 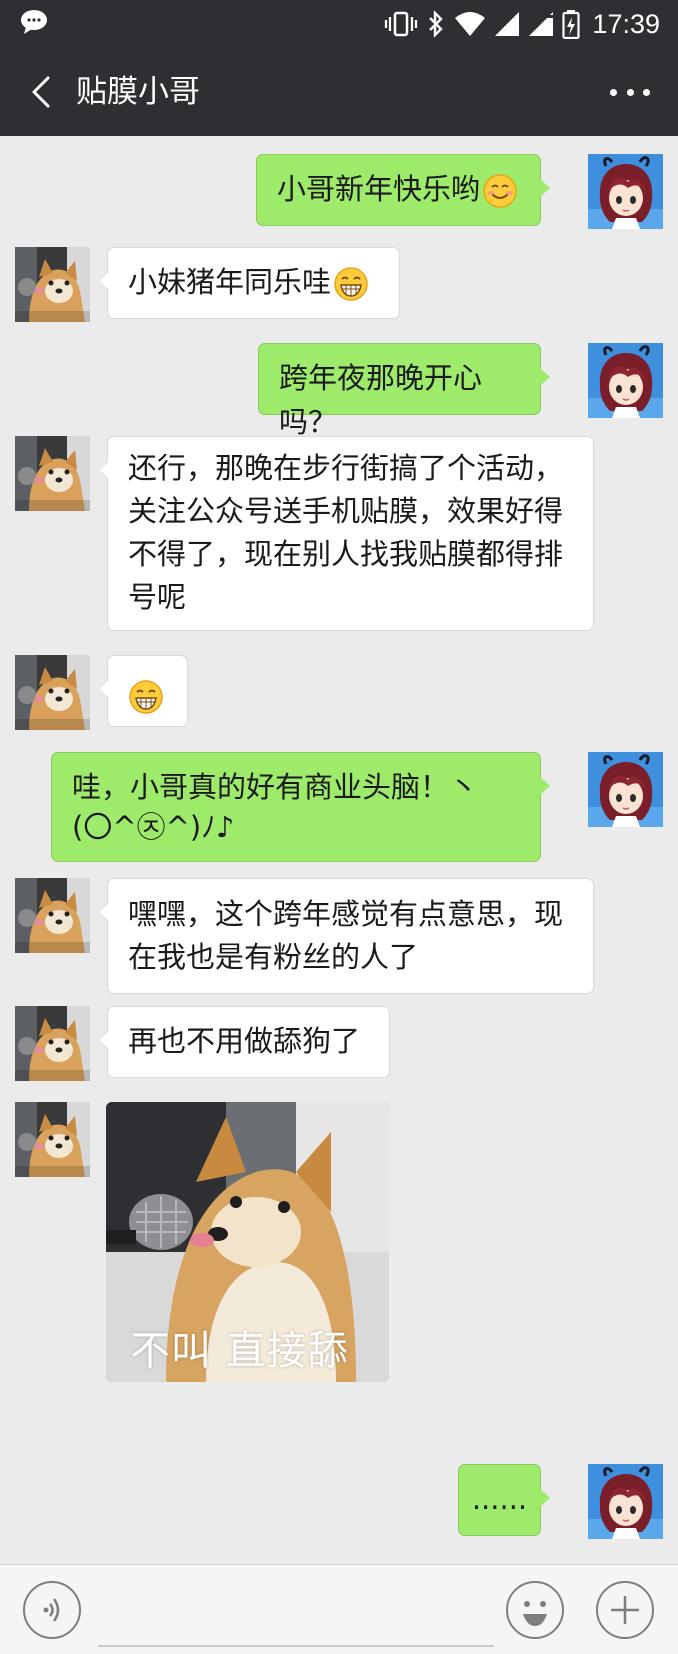 I want to click on outgoing-message: 哇，小哥真的好有商业头脑！丶 (〇^㉨^)ﾉ♪, so click(x=300, y=807).